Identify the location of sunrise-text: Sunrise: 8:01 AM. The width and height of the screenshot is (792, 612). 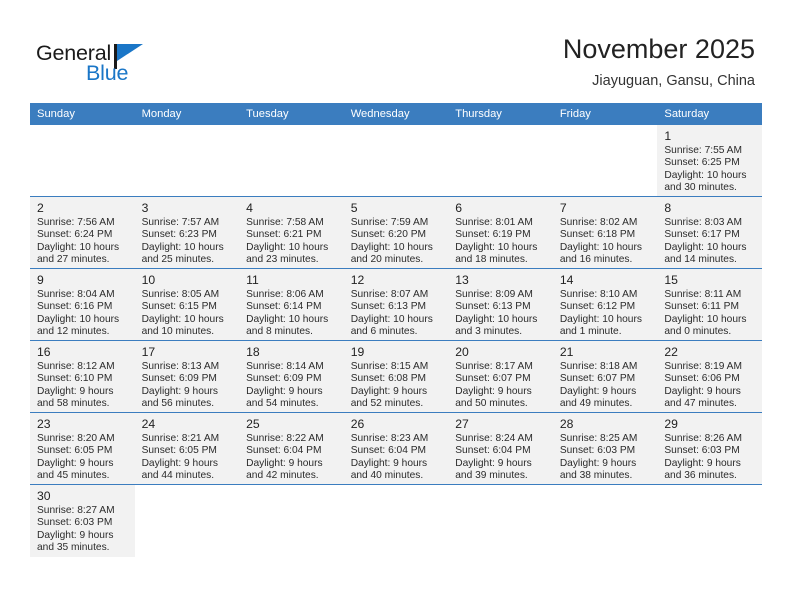
(494, 222).